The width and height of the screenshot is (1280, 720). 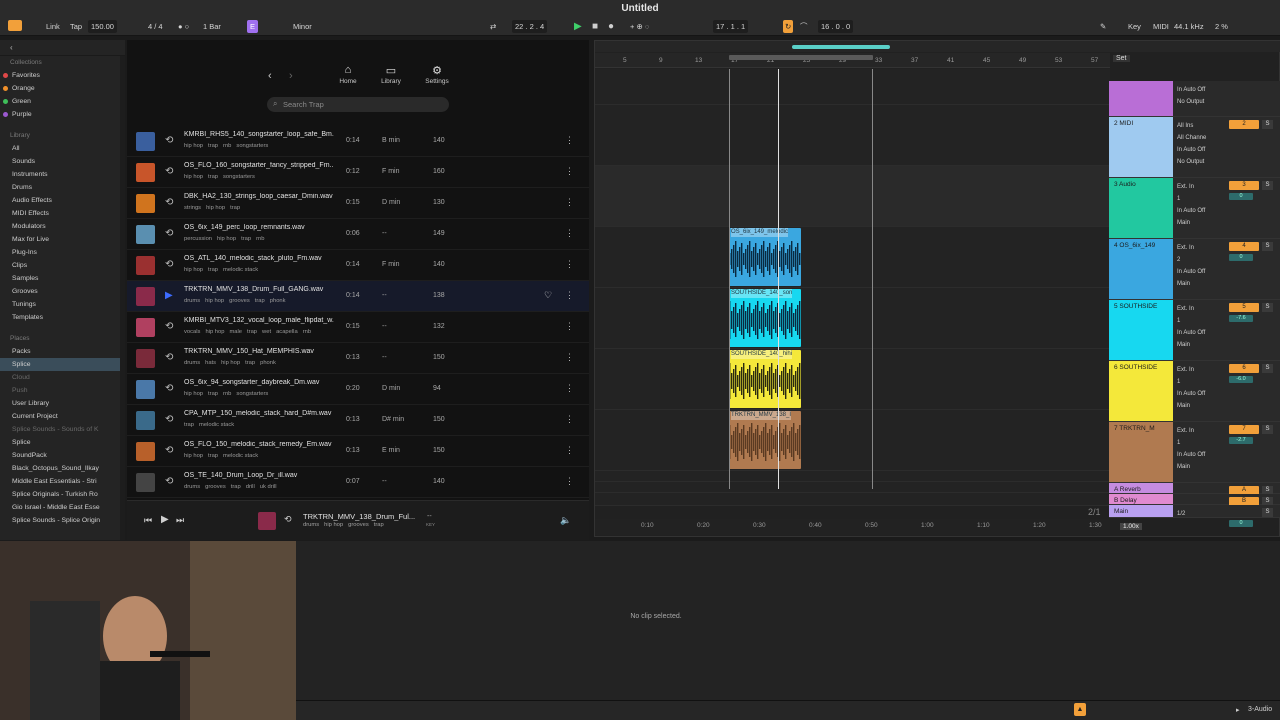 What do you see at coordinates (1194, 489) in the screenshot?
I see `track-header: A Reverb A S` at bounding box center [1194, 489].